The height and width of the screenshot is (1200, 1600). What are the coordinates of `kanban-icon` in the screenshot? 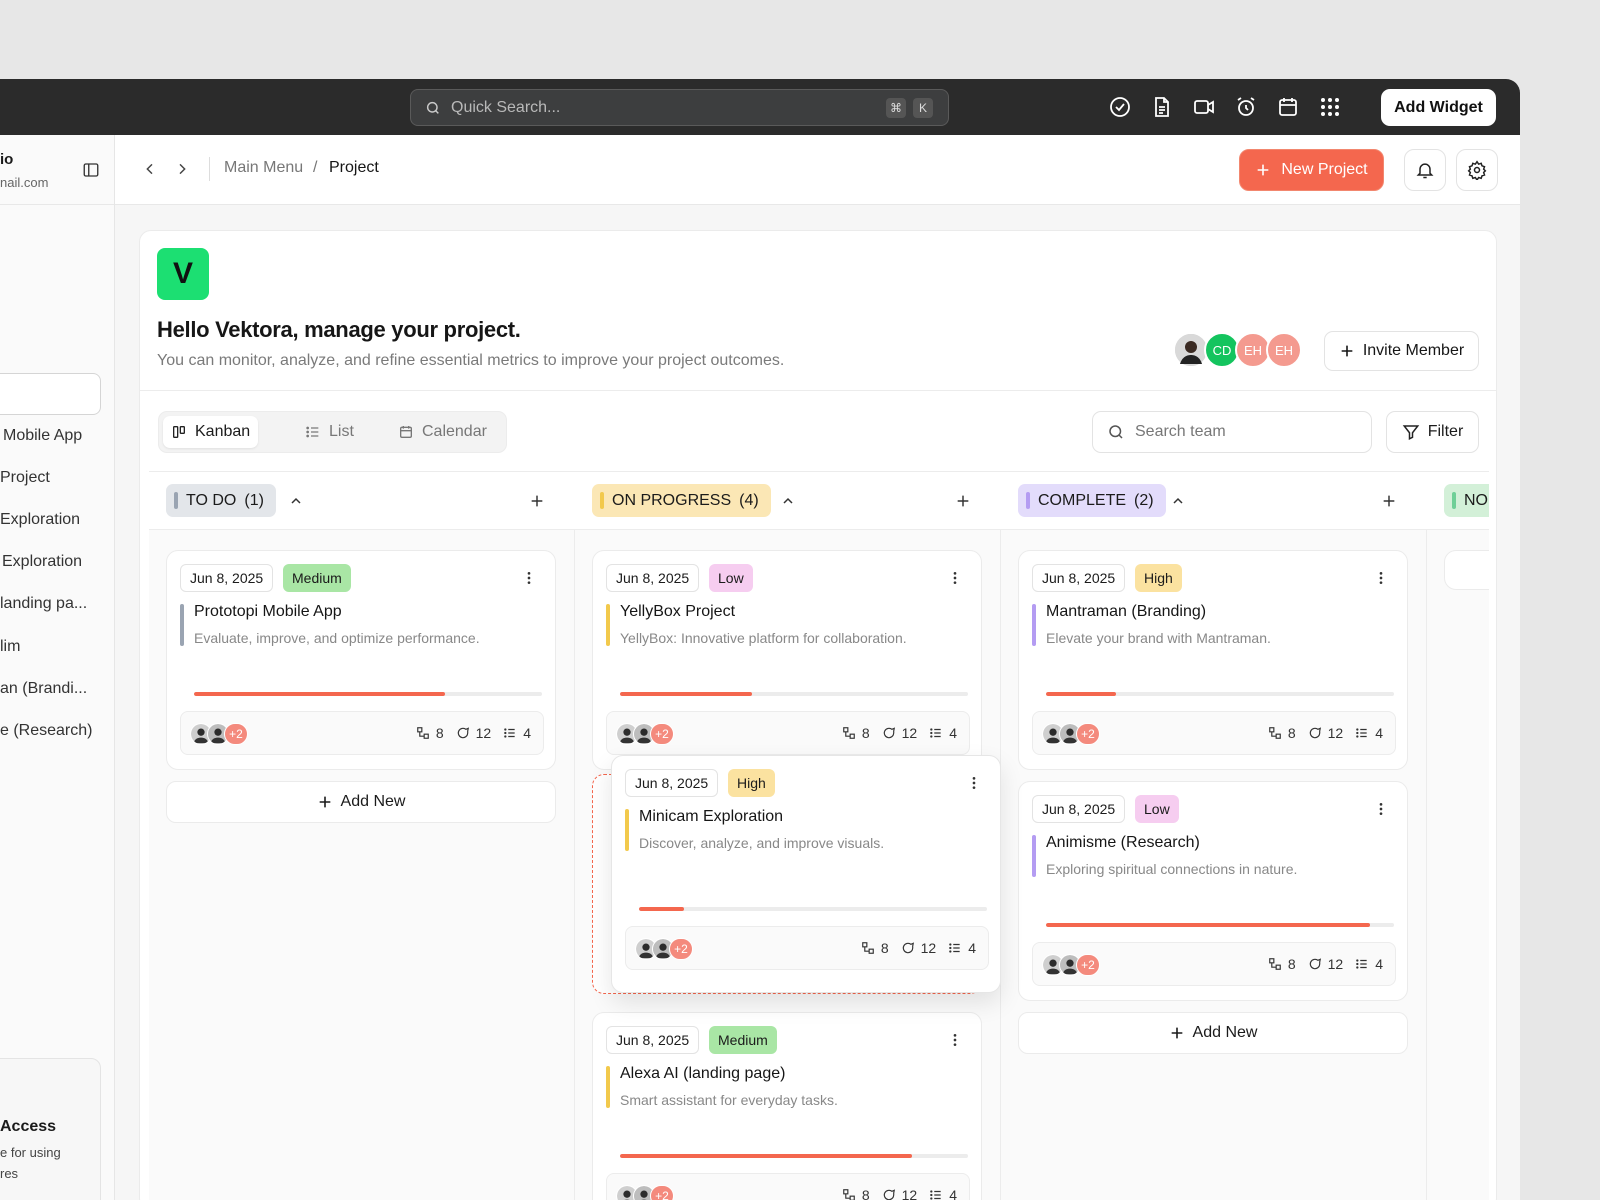 It's located at (179, 432).